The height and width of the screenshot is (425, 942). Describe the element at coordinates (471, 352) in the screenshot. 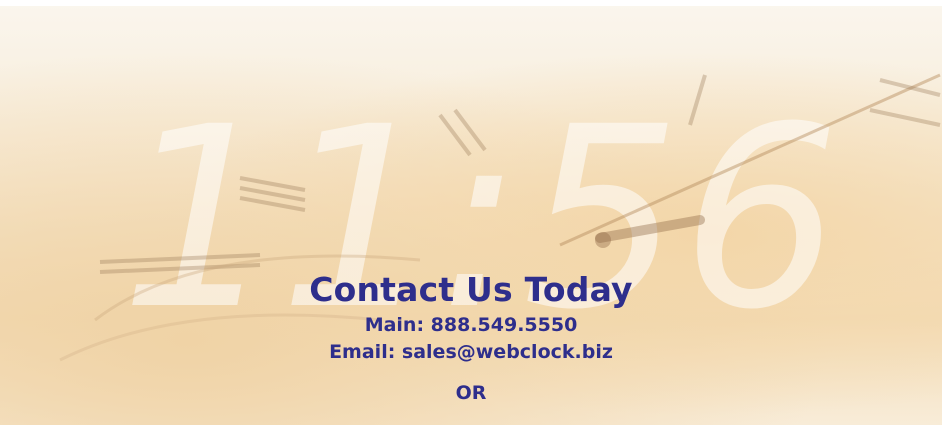

I see `email-address: Email: sales@webclock.biz` at that location.